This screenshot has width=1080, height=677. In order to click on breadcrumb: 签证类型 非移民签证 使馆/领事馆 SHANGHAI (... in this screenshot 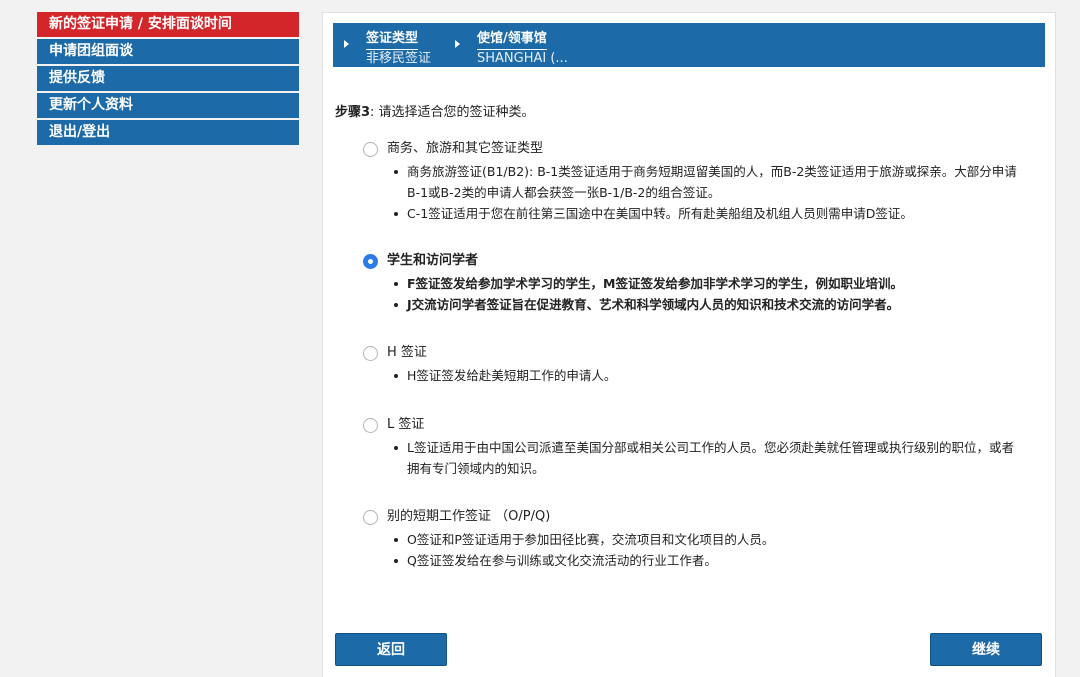, I will do `click(689, 45)`.